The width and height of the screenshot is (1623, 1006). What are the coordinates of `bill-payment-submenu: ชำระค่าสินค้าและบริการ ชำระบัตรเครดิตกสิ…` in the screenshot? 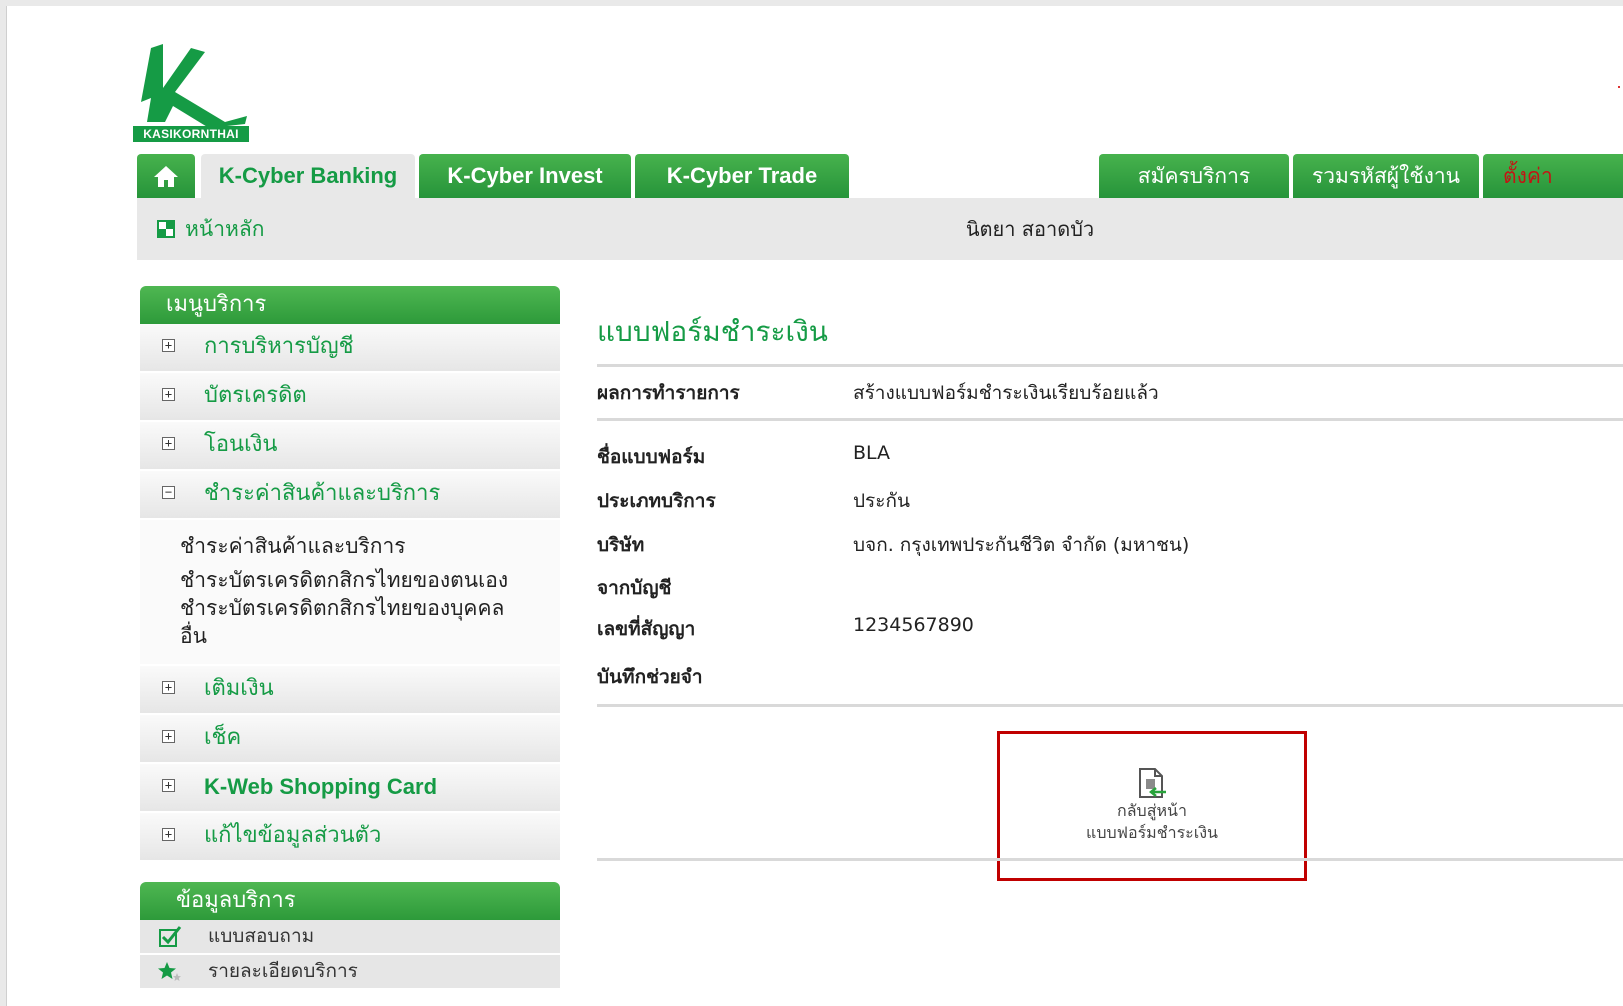 It's located at (350, 593).